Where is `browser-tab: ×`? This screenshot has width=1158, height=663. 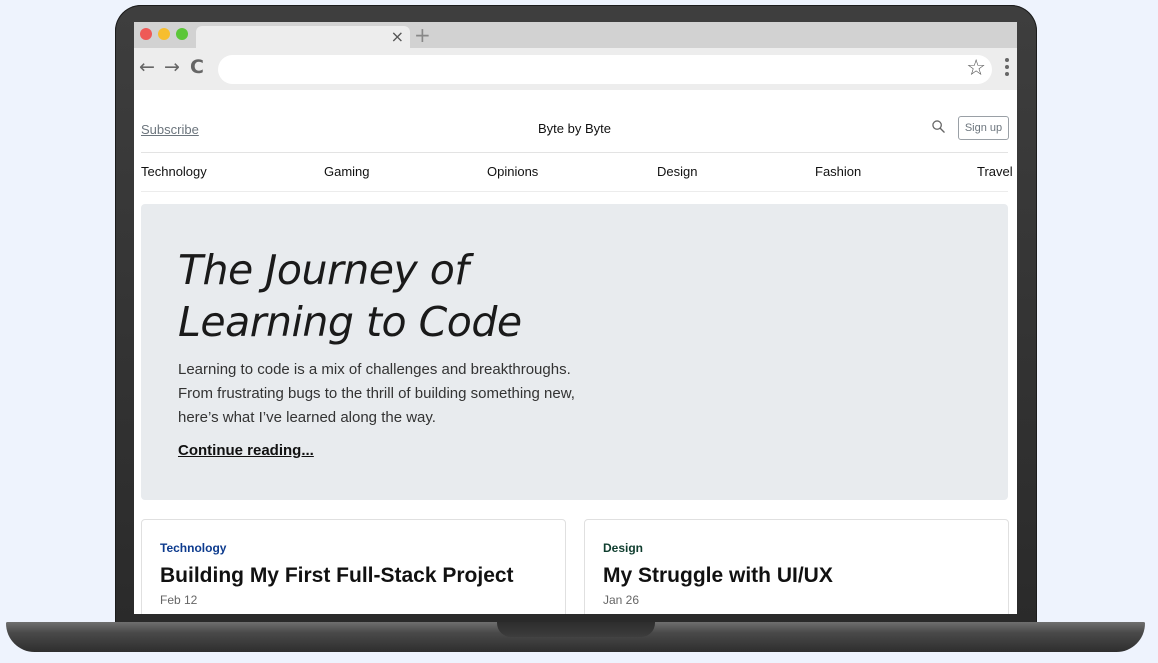 browser-tab: × is located at coordinates (303, 37).